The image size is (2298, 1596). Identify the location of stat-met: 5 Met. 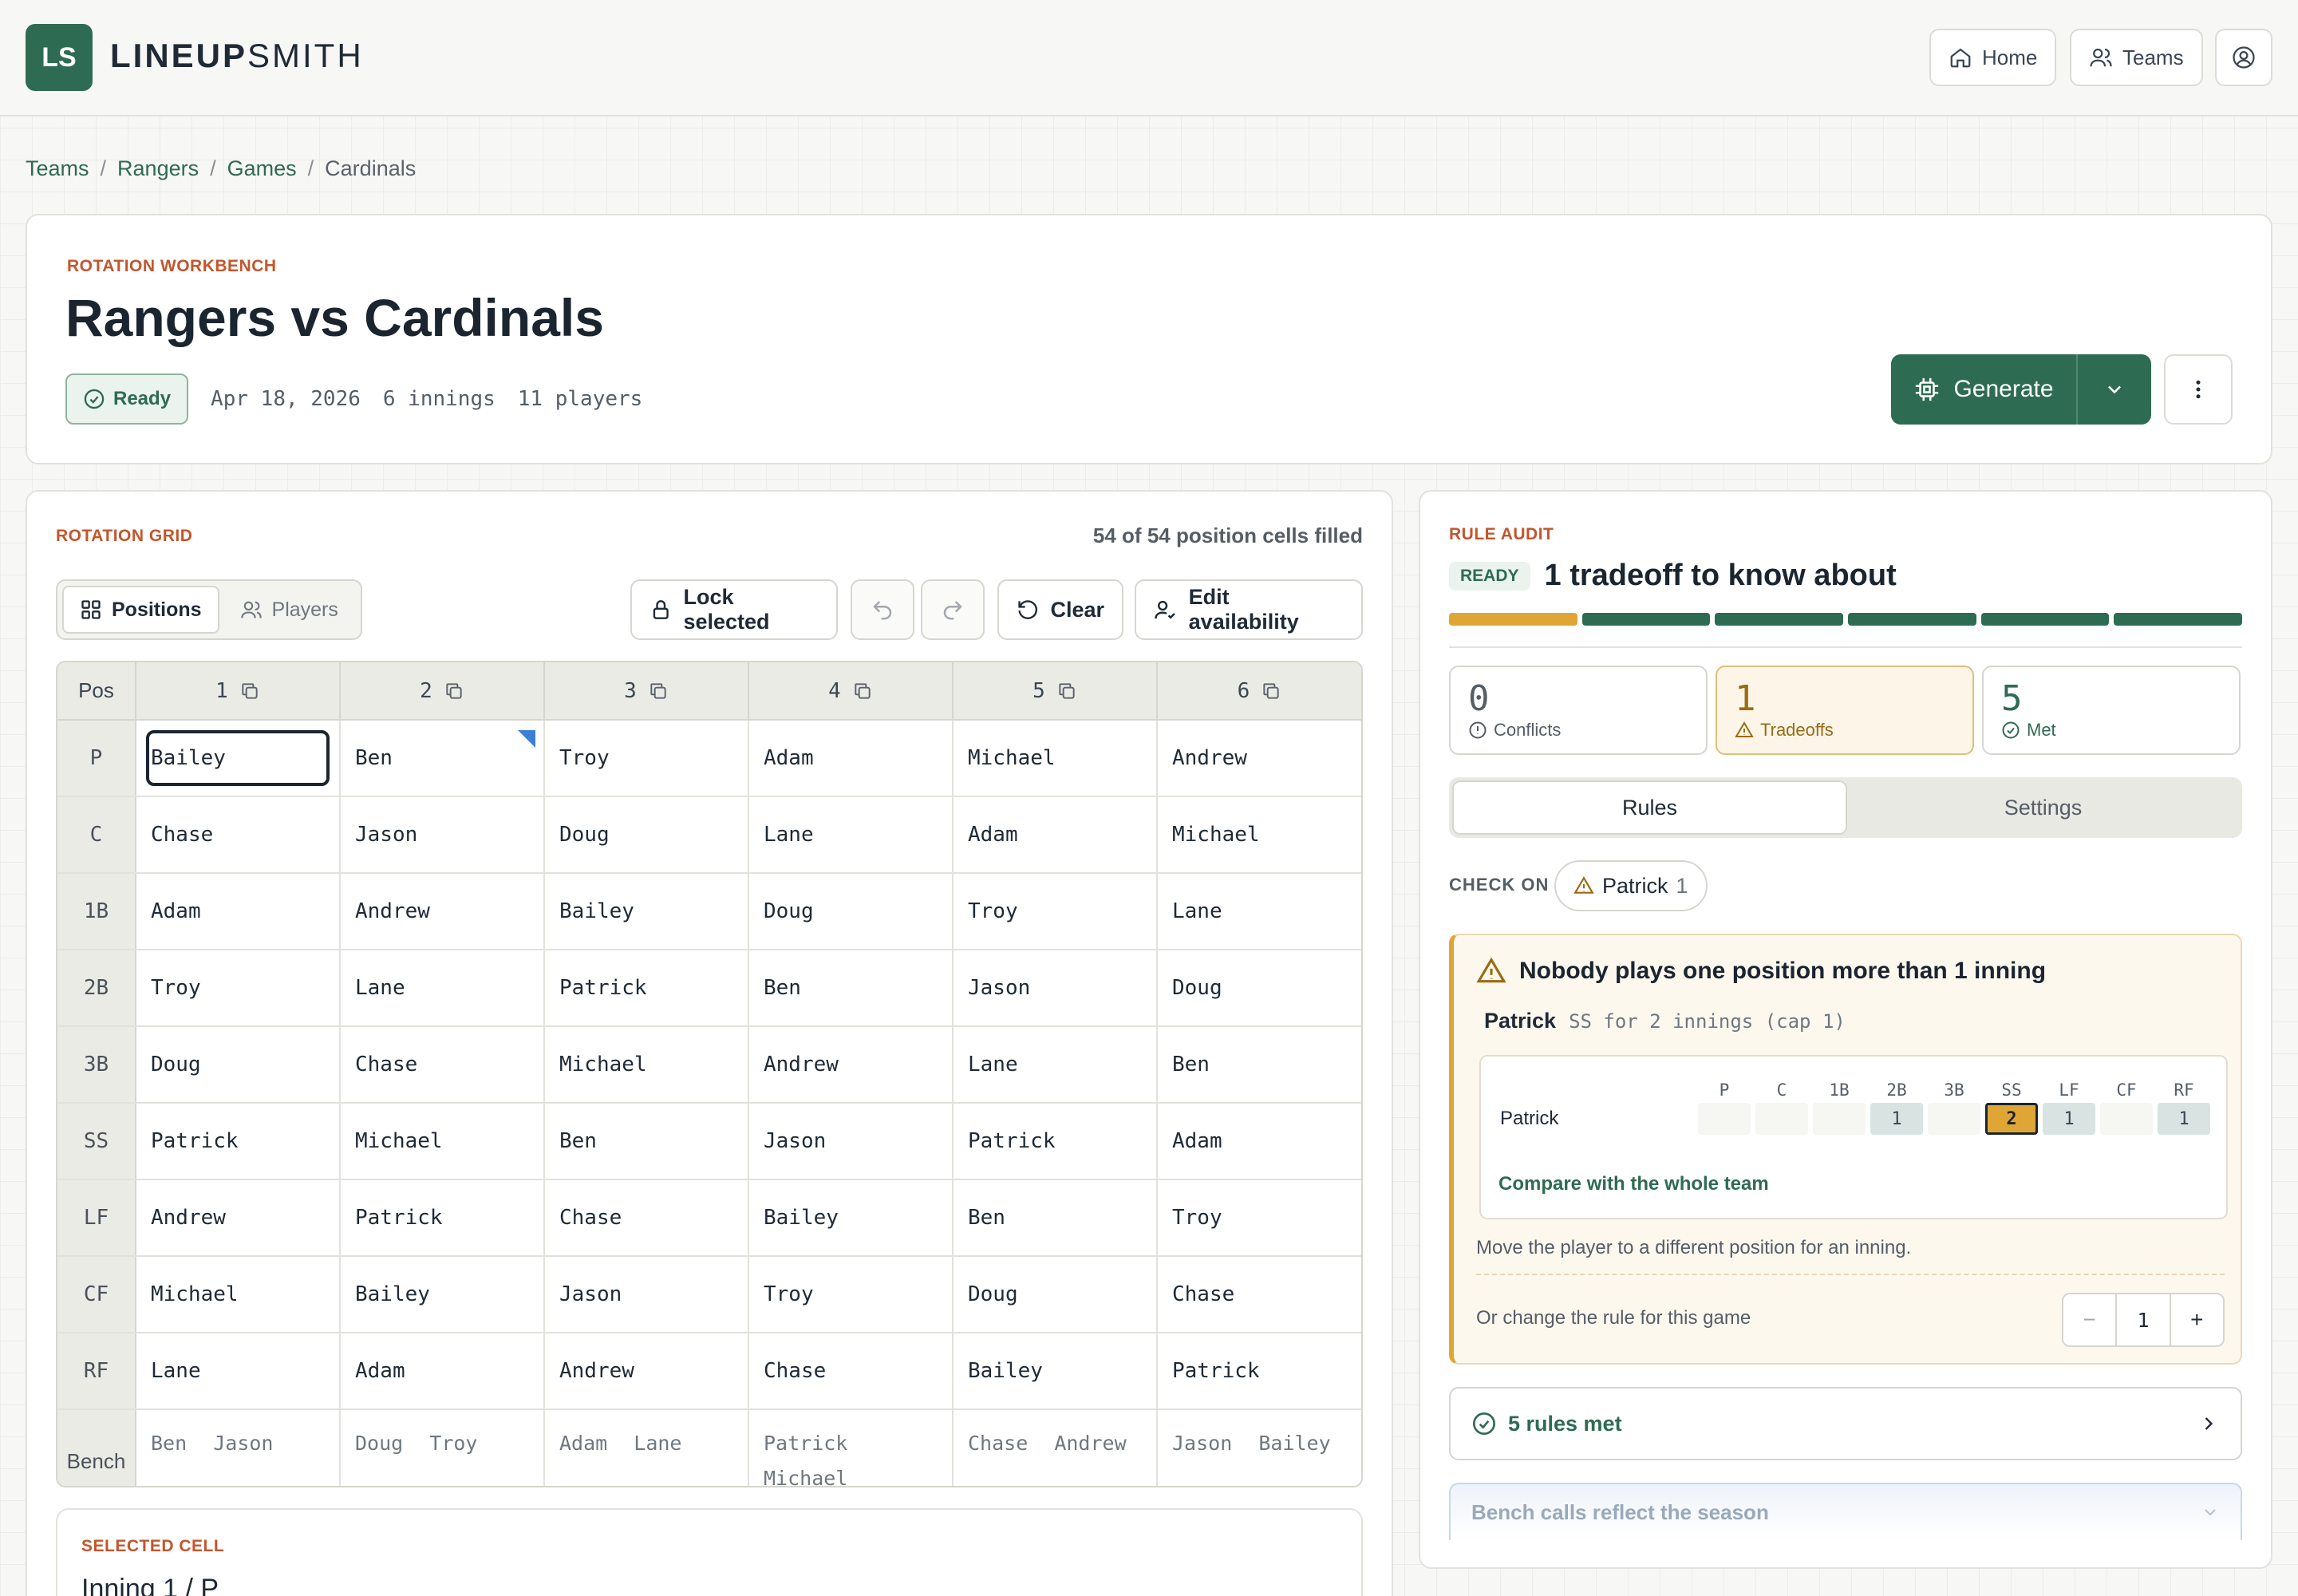
(2112, 710).